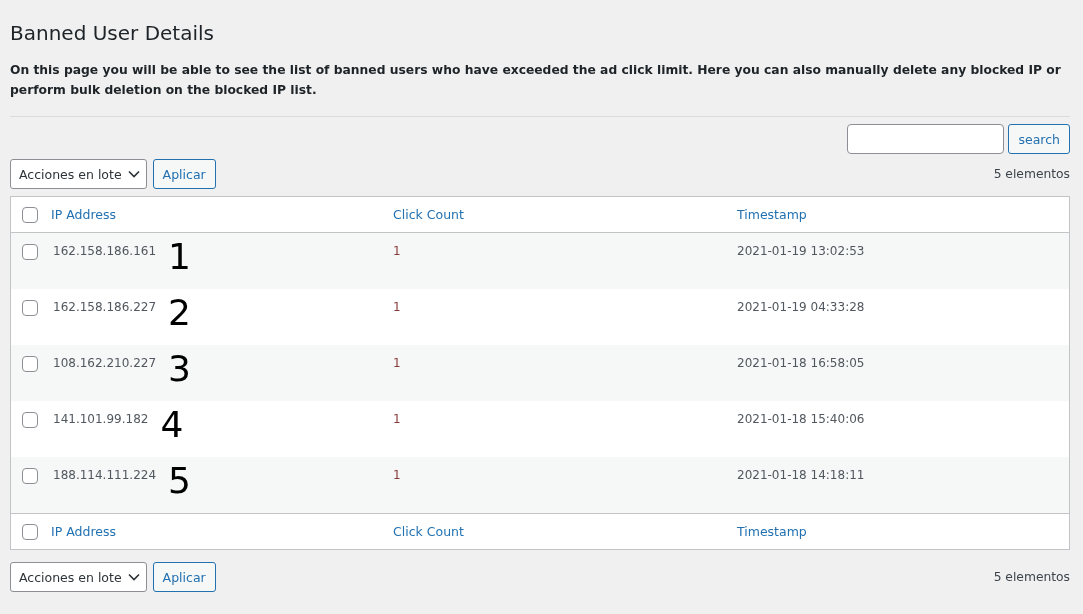 The width and height of the screenshot is (1083, 614). Describe the element at coordinates (105, 306) in the screenshot. I see `ip-address: 162.158.186.227` at that location.